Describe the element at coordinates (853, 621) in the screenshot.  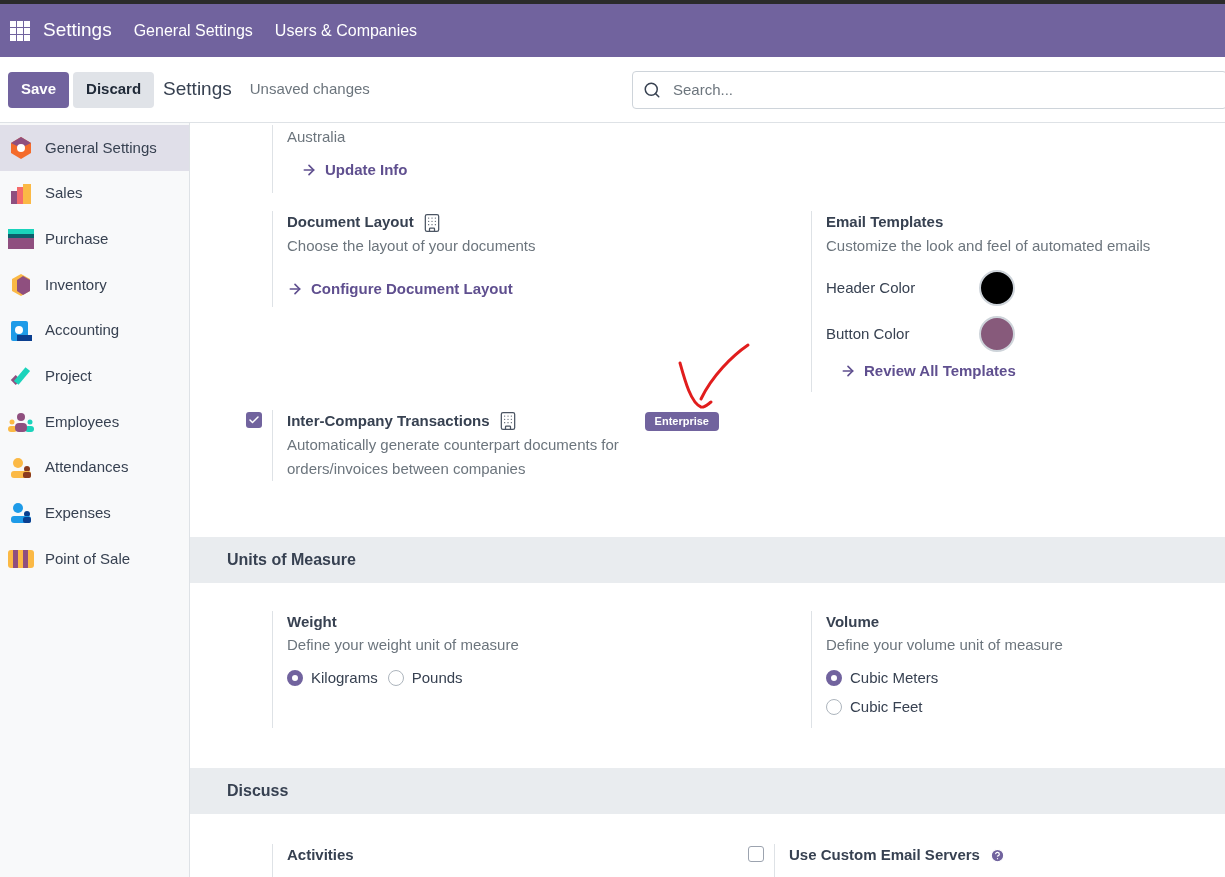
I see `setting-title: Volume` at that location.